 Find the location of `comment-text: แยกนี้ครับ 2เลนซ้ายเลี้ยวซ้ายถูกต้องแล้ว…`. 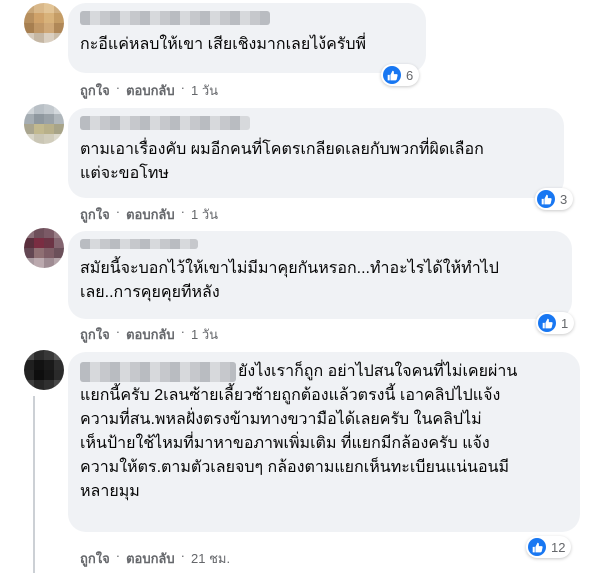

comment-text: แยกนี้ครับ 2เลนซ้ายเลี้ยวซ้ายถูกต้องแล้ว… is located at coordinates (295, 443).